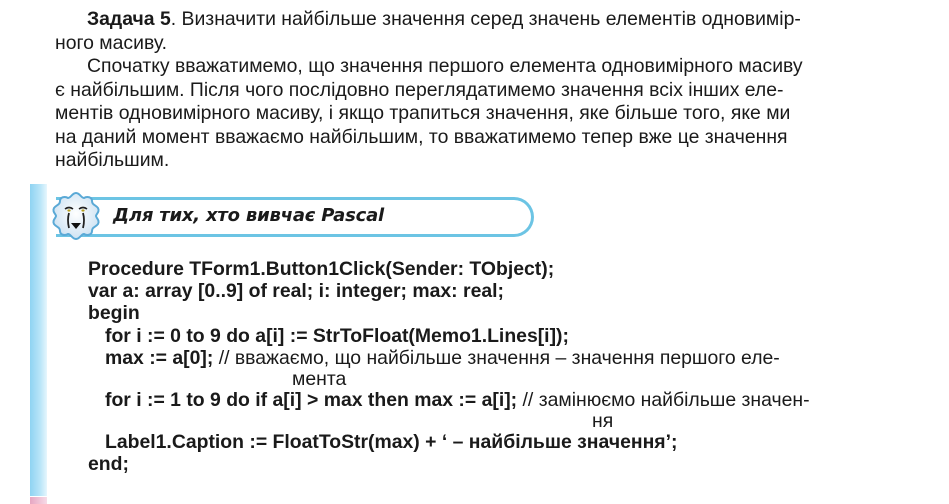 The height and width of the screenshot is (504, 949). What do you see at coordinates (319, 379) in the screenshot?
I see `code-comment-continuation: мента` at bounding box center [319, 379].